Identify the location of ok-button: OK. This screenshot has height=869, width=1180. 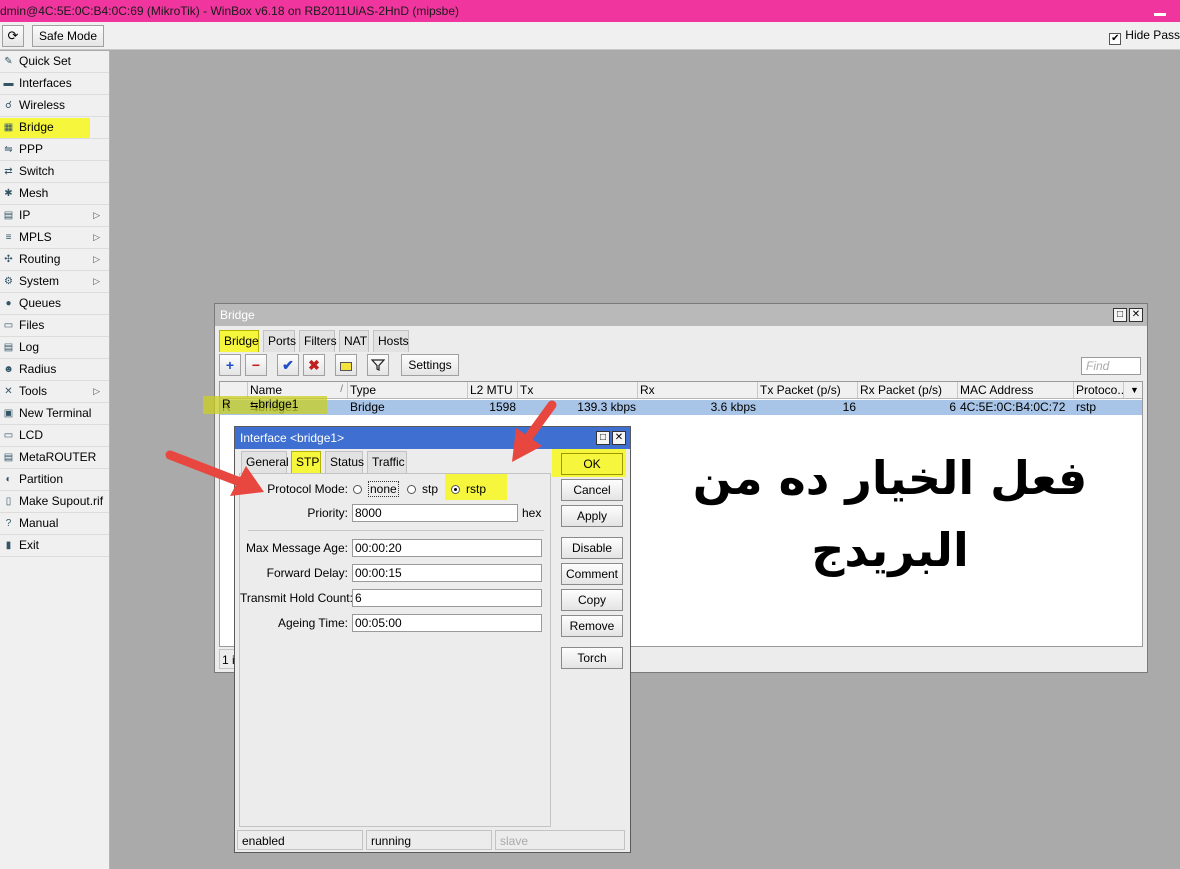
(592, 464).